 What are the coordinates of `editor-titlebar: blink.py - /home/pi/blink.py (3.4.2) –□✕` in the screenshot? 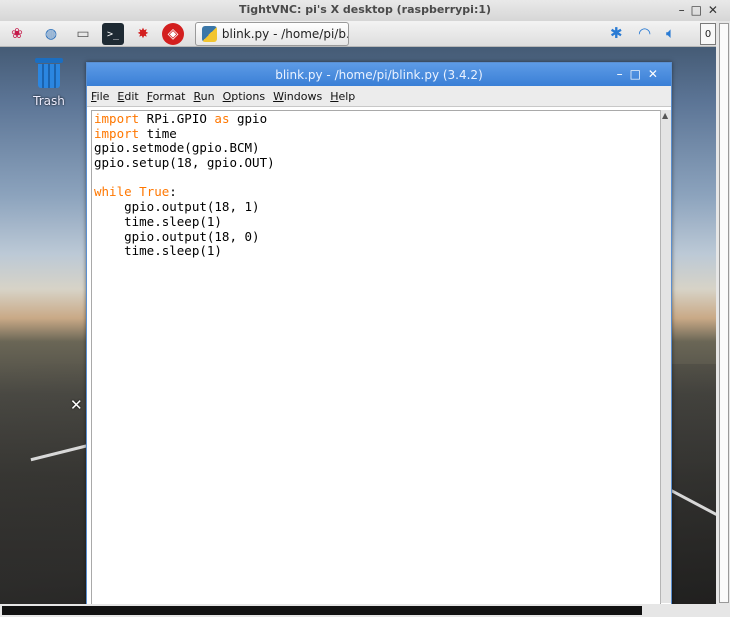 It's located at (379, 74).